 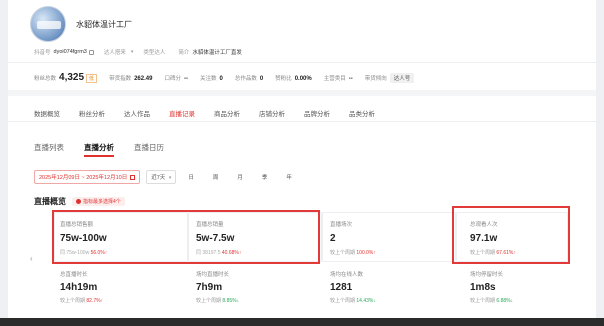 I want to click on compare-percent: 100.0%, so click(x=365, y=253).